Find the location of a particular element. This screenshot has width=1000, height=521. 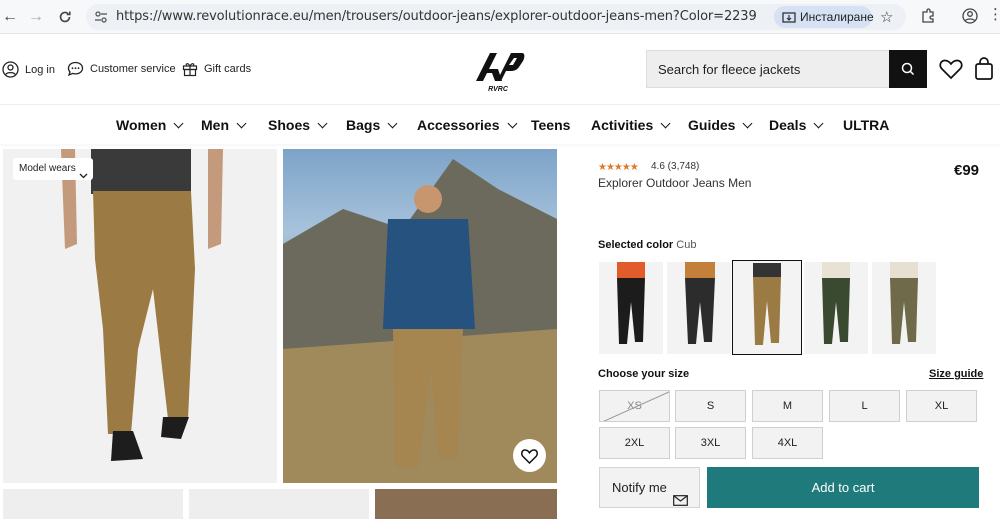

unavailable-strike is located at coordinates (636, 406).